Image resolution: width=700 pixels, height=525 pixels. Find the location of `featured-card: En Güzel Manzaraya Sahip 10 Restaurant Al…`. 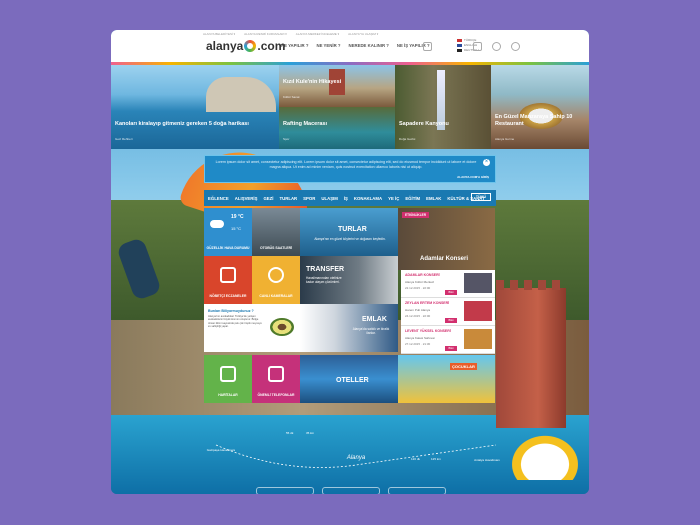

featured-card: En Güzel Manzaraya Sahip 10 Restaurant Al… is located at coordinates (540, 107).